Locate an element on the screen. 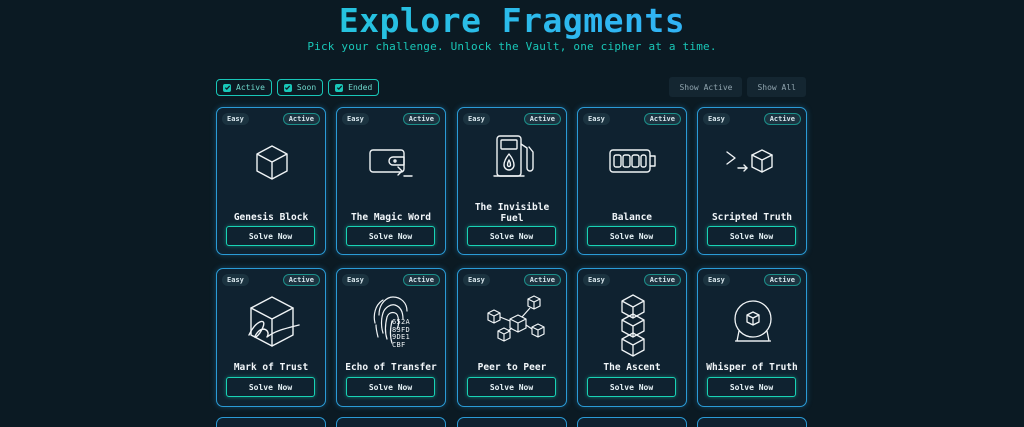 The width and height of the screenshot is (1024, 427). challenge-name: Genesis Block is located at coordinates (271, 217).